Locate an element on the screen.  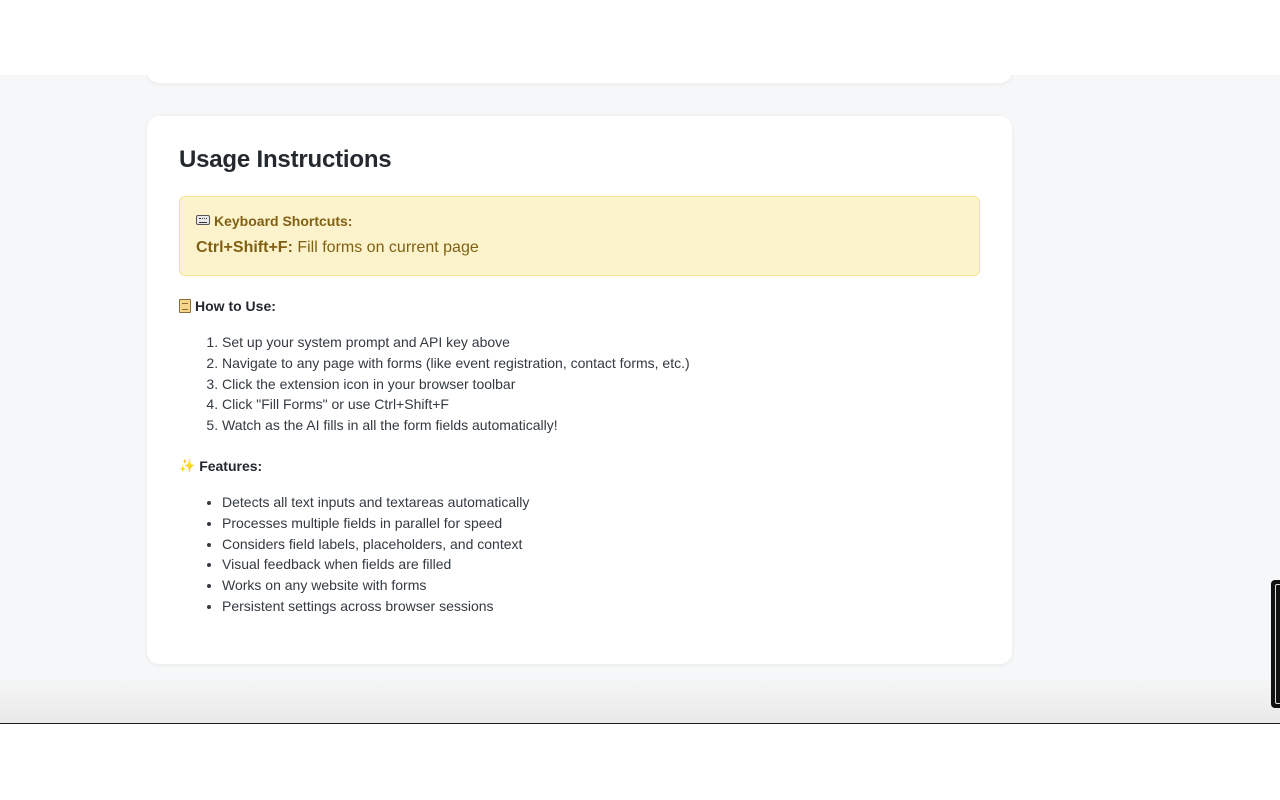
shortcuts-heading-text: Keyboard Shortcuts: is located at coordinates (283, 221).